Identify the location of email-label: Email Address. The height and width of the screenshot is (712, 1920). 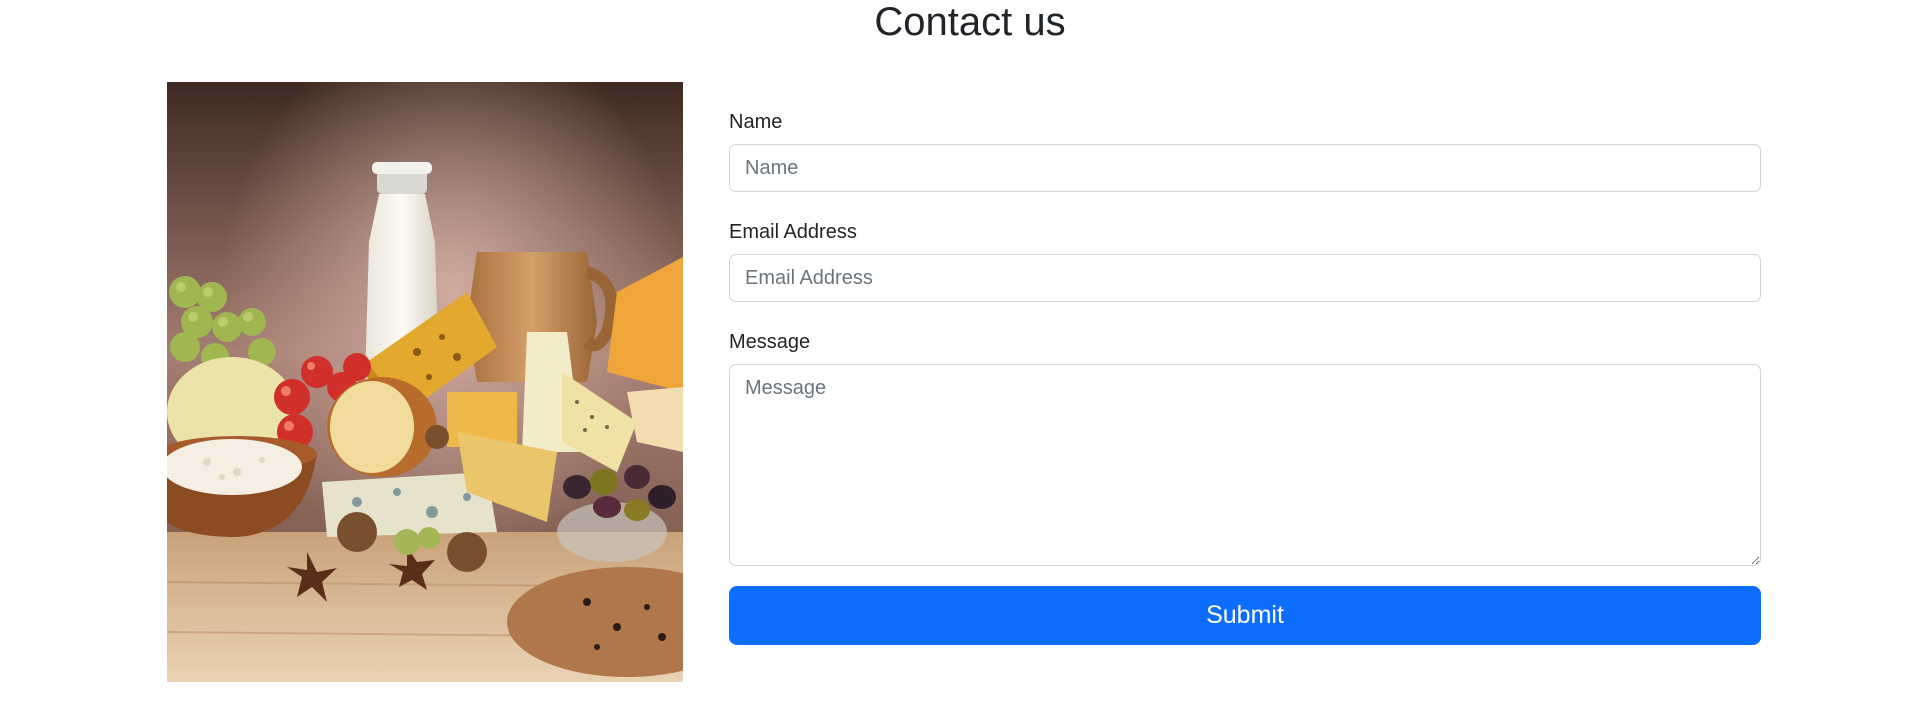
(793, 232).